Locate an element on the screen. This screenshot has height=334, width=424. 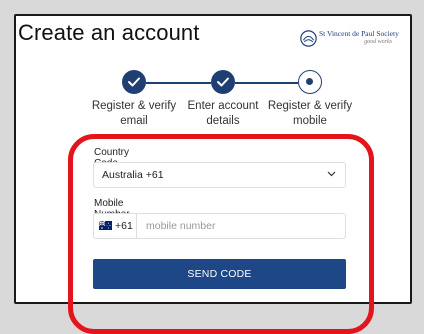
step-3-label: Register & verify mobile is located at coordinates (310, 114).